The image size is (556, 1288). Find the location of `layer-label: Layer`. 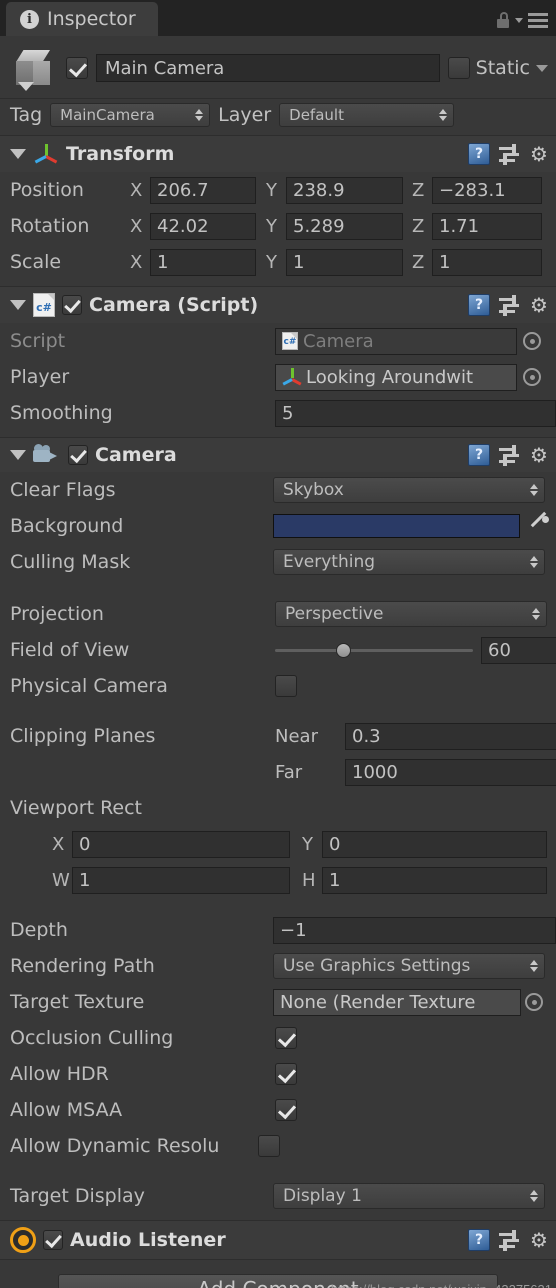

layer-label: Layer is located at coordinates (245, 115).